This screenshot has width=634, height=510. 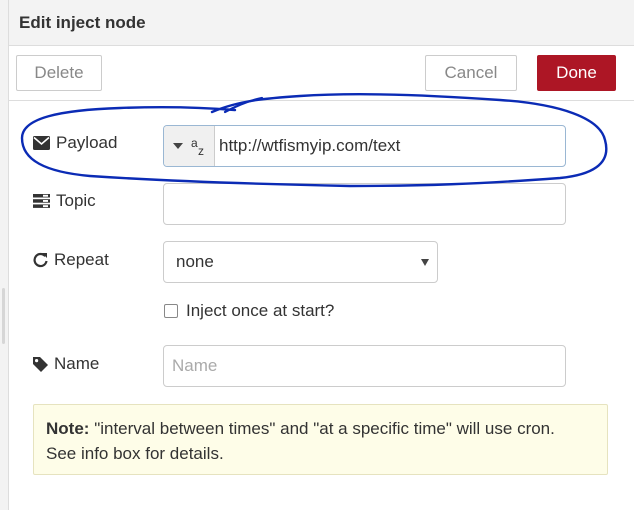 I want to click on inject-once-label: Inject once at start?, so click(x=260, y=310).